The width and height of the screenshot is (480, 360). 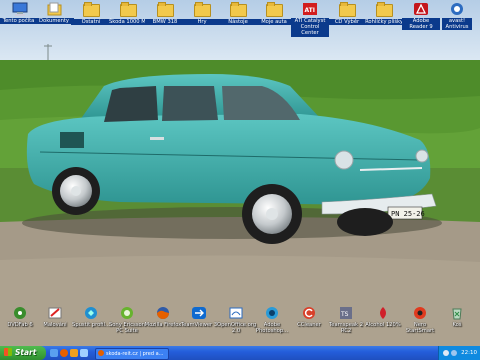 What do you see at coordinates (91, 22) in the screenshot?
I see `desktop-icon-label: Ostatní` at bounding box center [91, 22].